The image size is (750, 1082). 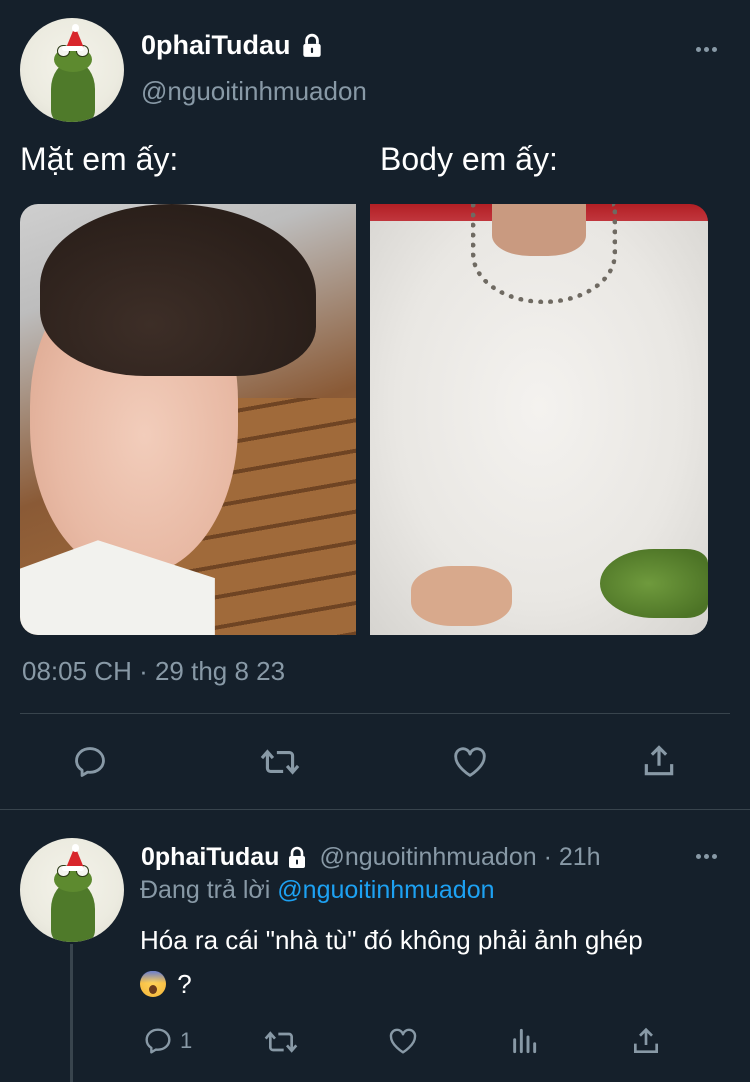 I want to click on thread-line, so click(x=71, y=1013).